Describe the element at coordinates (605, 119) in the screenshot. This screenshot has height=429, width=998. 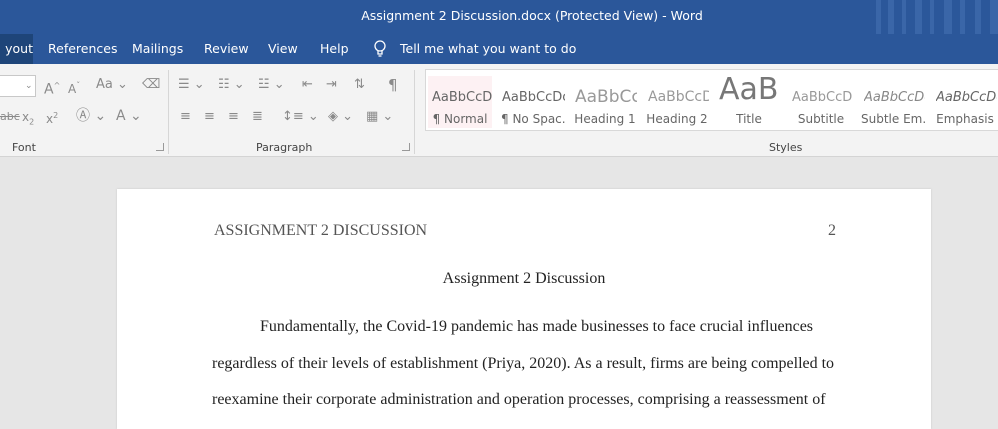
I see `style-name: Heading 1` at that location.